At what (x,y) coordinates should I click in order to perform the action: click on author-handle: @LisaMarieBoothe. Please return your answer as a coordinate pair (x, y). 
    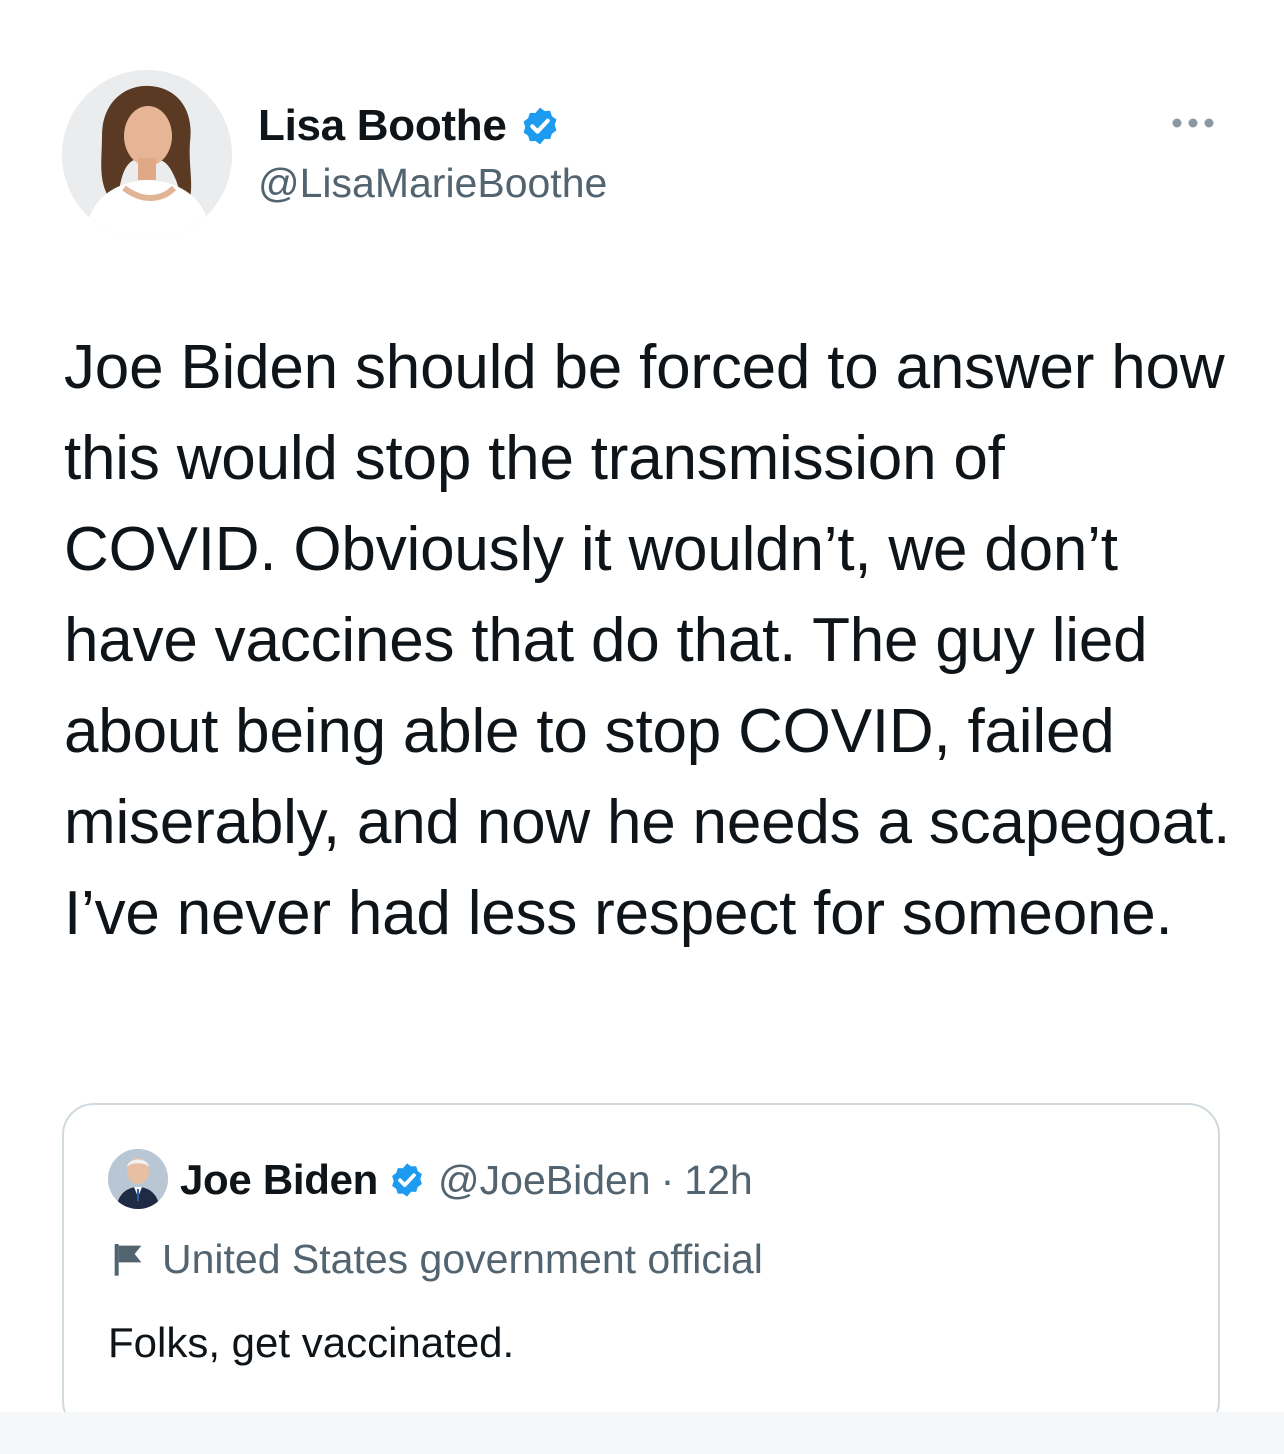
    Looking at the image, I should click on (432, 183).